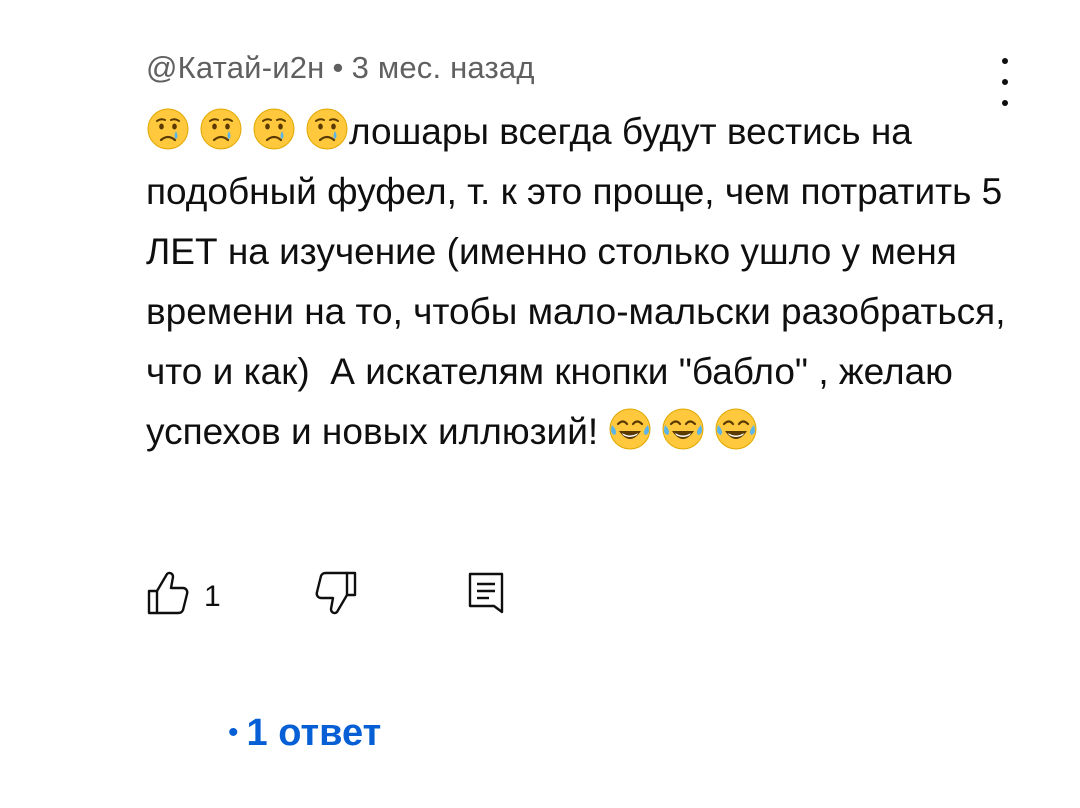 Image resolution: width=1080 pixels, height=808 pixels. I want to click on comment-meta: @Катай-и2н • 3 мес. назад, so click(340, 68).